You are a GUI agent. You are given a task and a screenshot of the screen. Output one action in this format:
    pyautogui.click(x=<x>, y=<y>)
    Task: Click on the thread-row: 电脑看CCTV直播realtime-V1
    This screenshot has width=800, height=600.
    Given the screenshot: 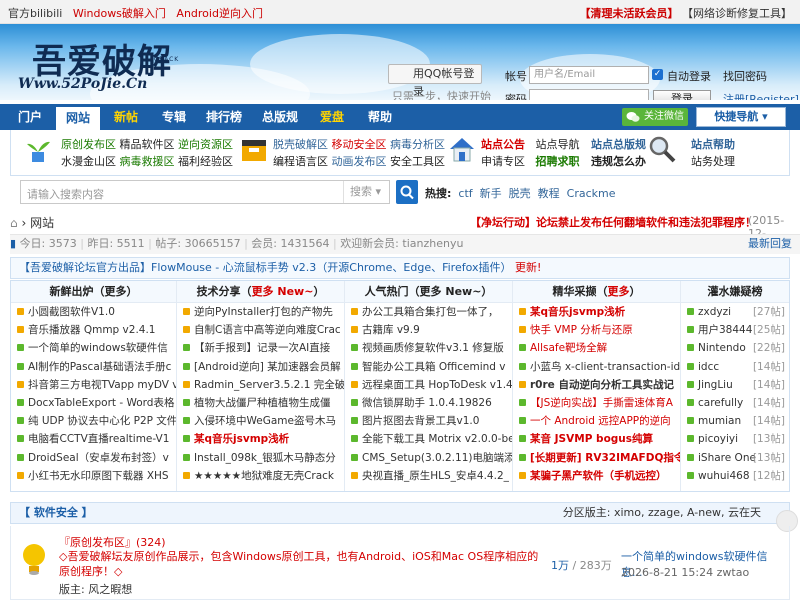 What is the action you would take?
    pyautogui.click(x=93, y=439)
    